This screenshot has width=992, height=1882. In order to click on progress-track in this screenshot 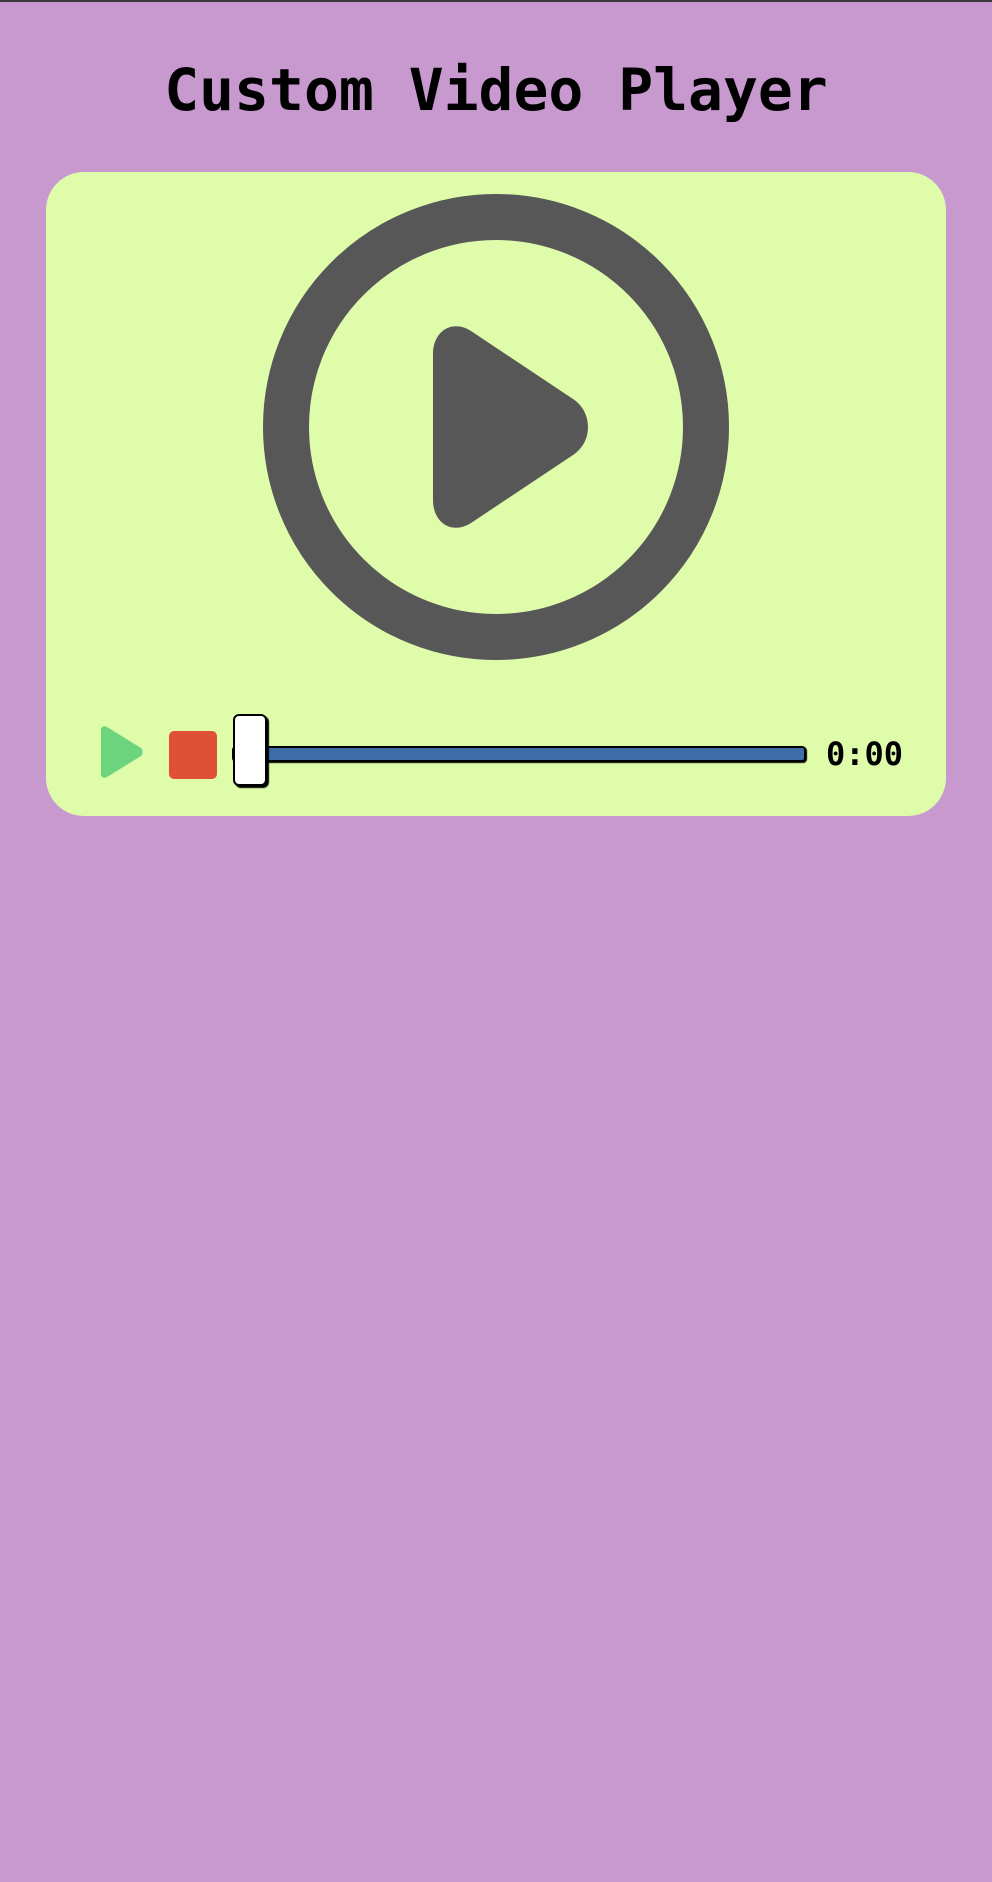, I will do `click(519, 754)`.